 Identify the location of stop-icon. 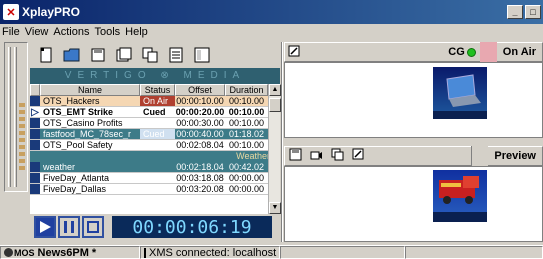
(93, 227).